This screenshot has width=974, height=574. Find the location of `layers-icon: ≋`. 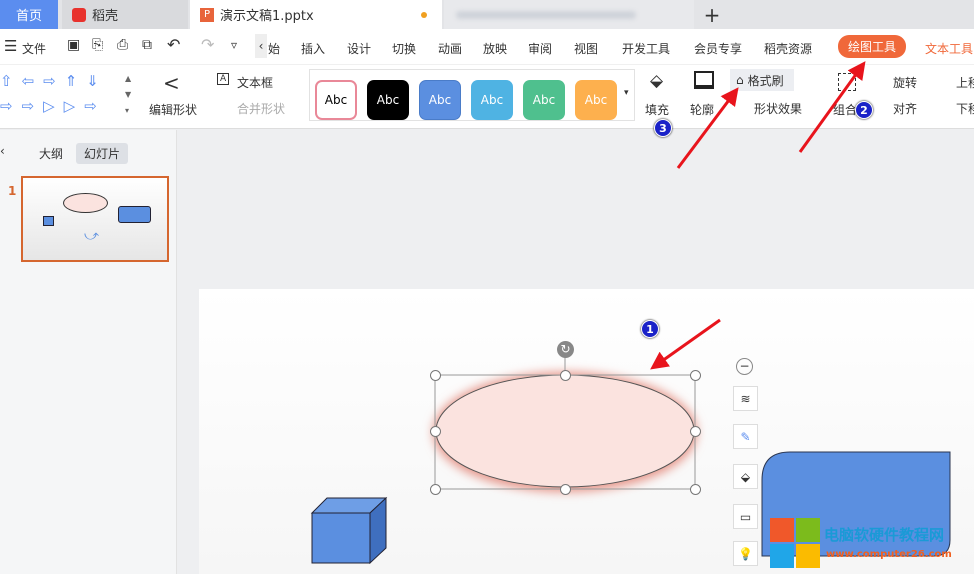

layers-icon: ≋ is located at coordinates (745, 398).